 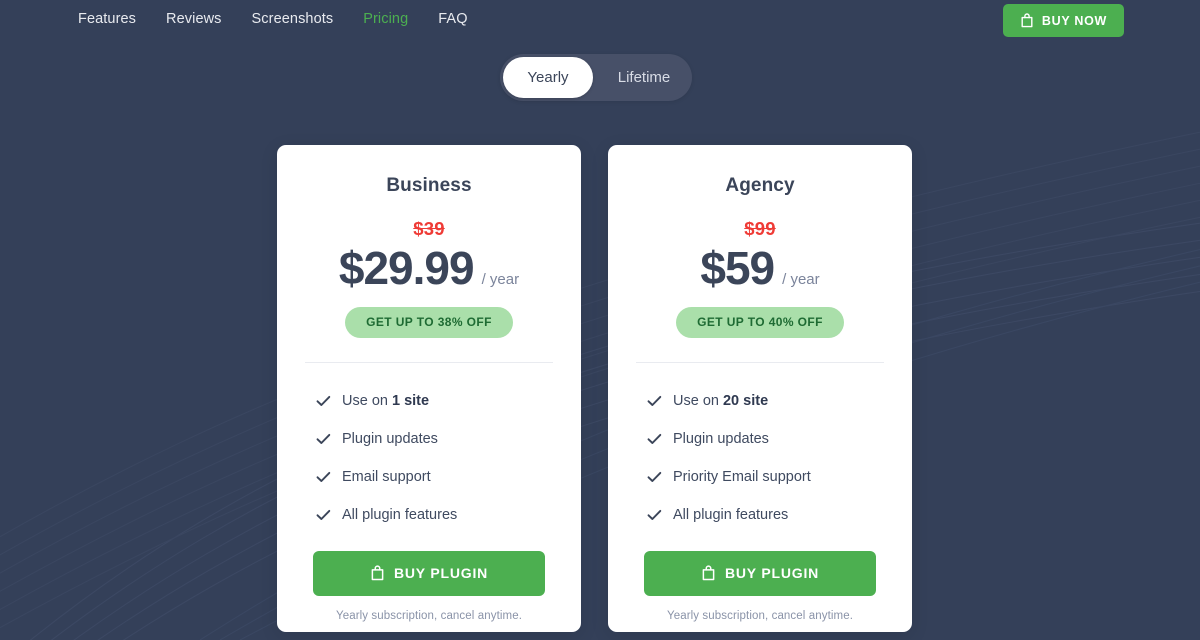 I want to click on buy-now-label: BUY NOW, so click(x=1074, y=20).